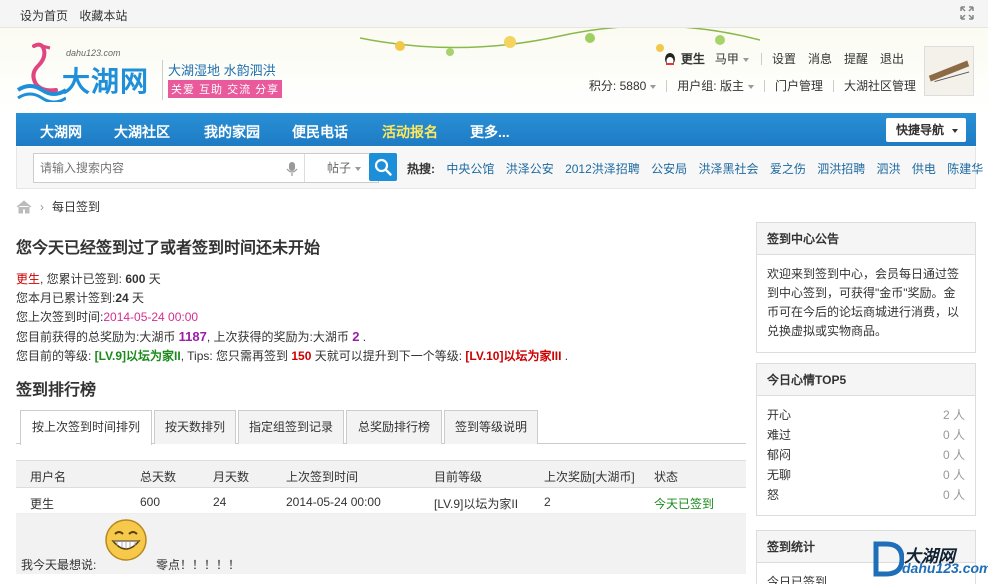 The width and height of the screenshot is (988, 584). What do you see at coordinates (93, 53) in the screenshot?
I see `logo-domain: dahu123.com` at bounding box center [93, 53].